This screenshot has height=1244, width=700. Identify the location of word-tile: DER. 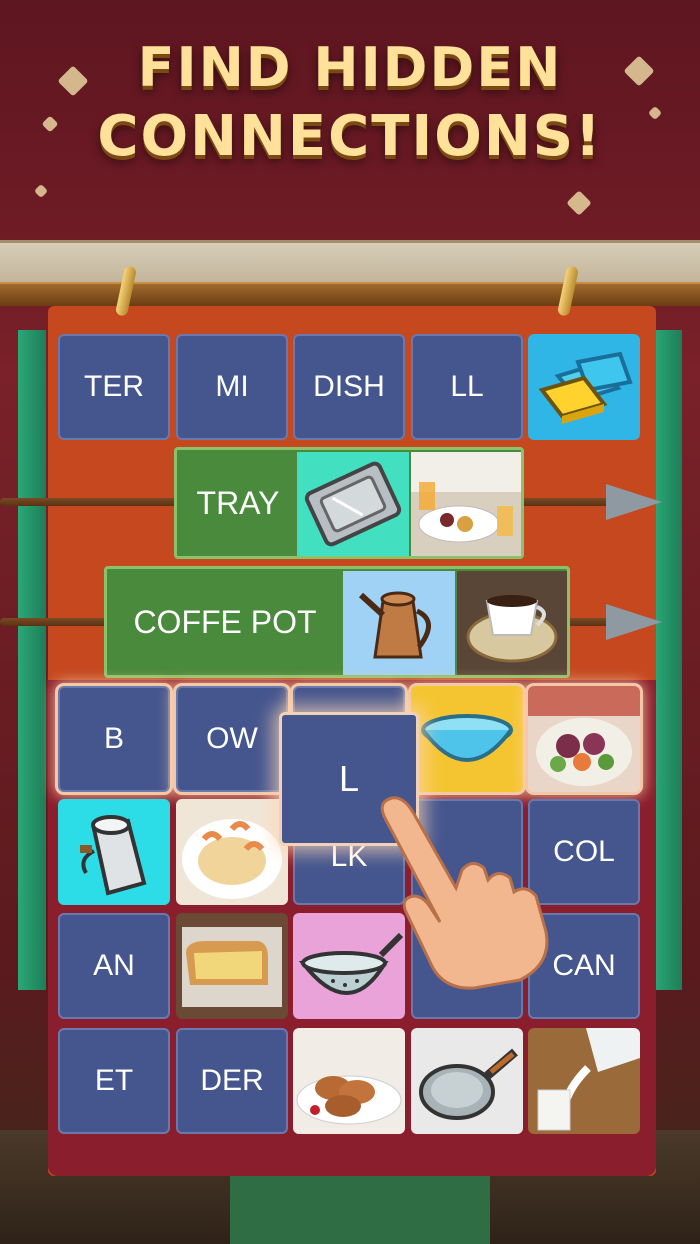
(232, 1081).